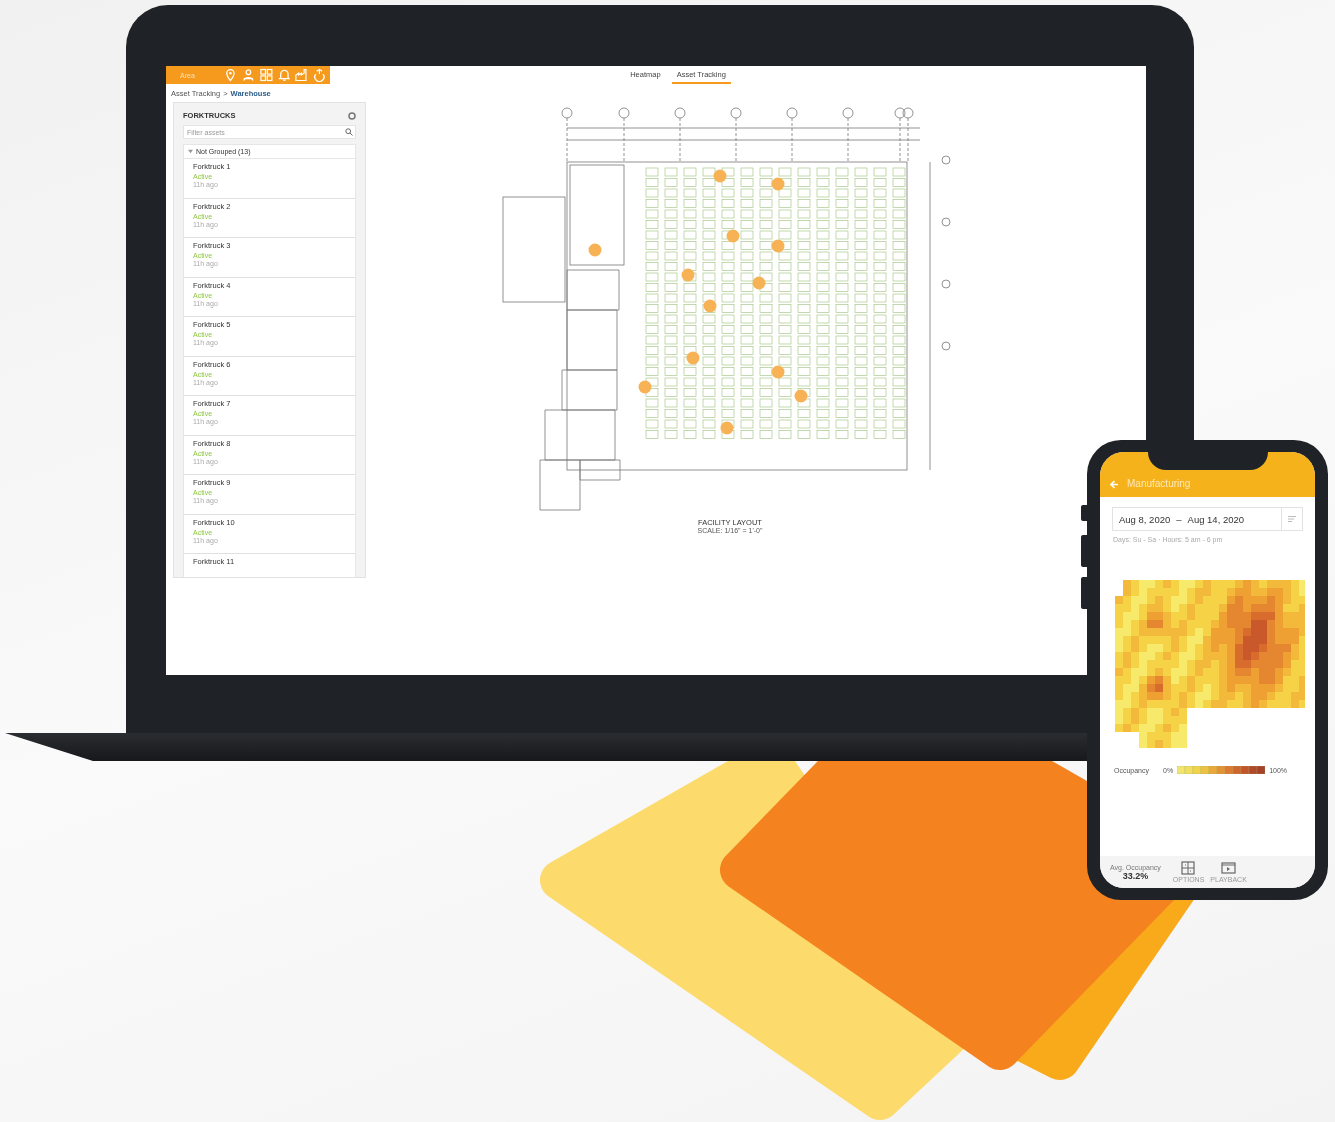 This screenshot has width=1335, height=1122. Describe the element at coordinates (1229, 868) in the screenshot. I see `play-icon` at that location.